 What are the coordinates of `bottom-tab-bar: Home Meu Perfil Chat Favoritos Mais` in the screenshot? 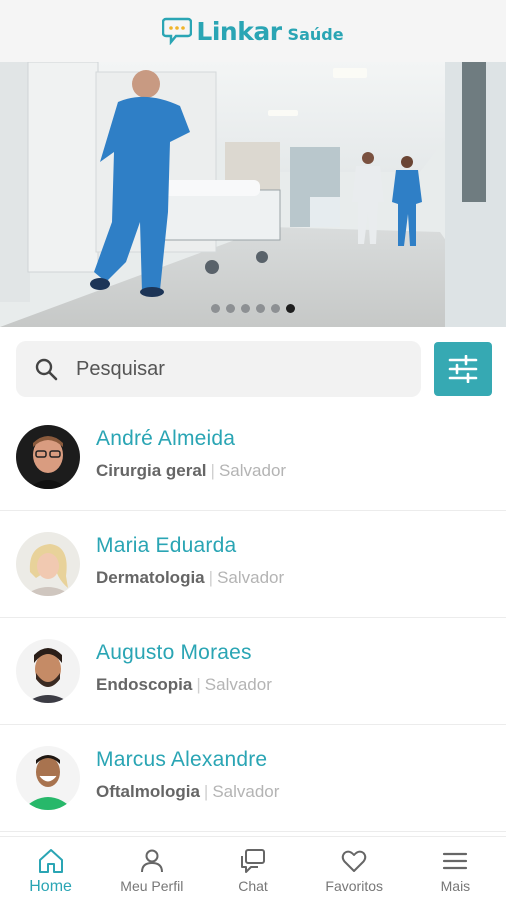 It's located at (253, 868).